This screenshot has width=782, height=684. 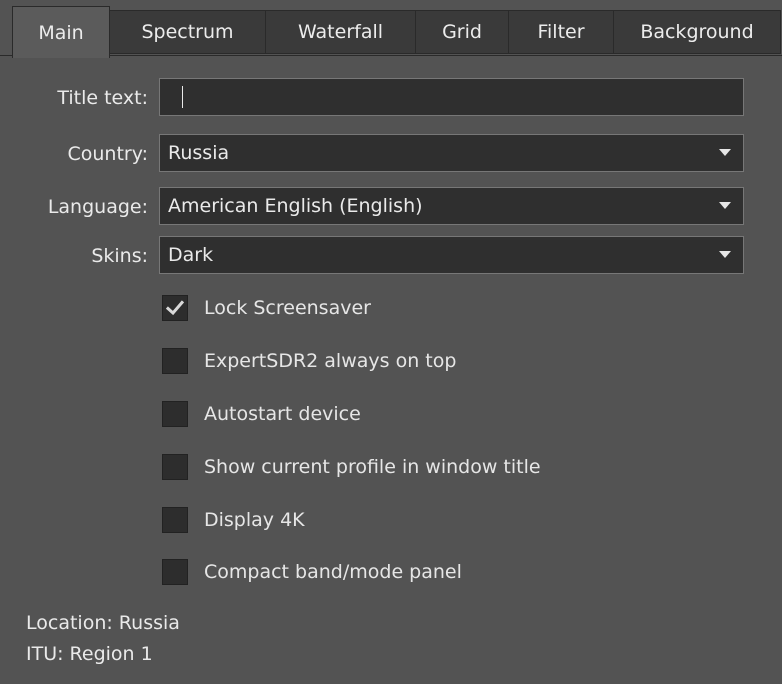 What do you see at coordinates (451, 153) in the screenshot?
I see `country-select: Russia` at bounding box center [451, 153].